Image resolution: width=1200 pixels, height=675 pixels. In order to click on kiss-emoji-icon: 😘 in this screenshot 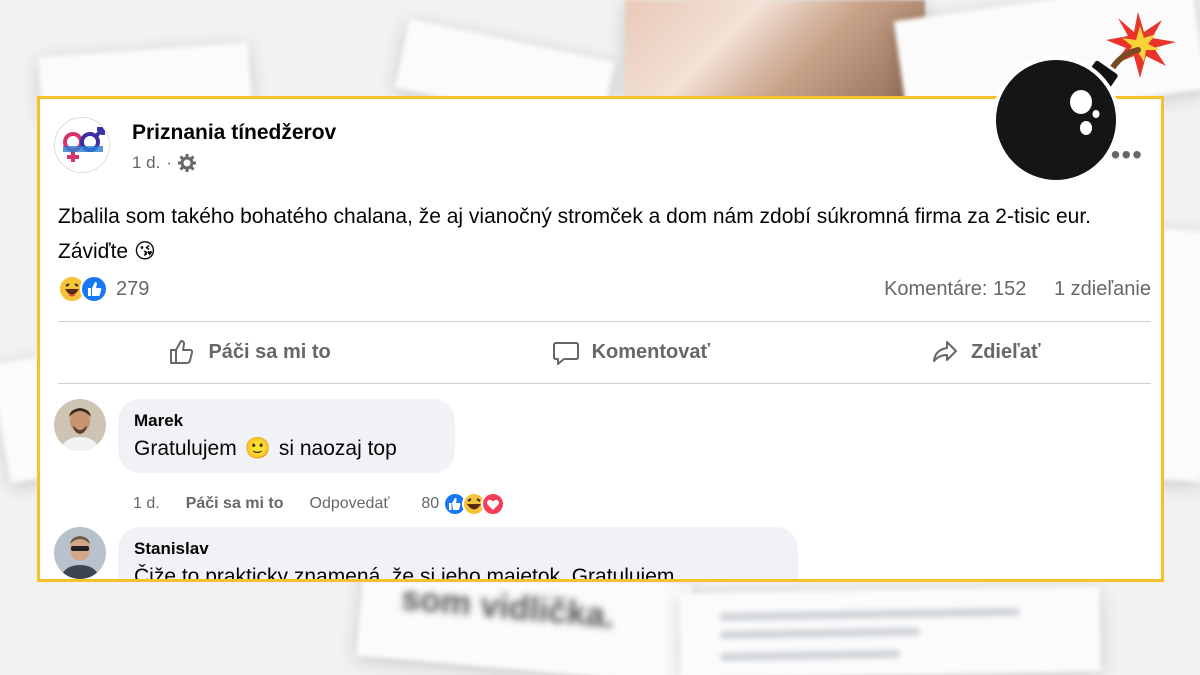, I will do `click(144, 251)`.